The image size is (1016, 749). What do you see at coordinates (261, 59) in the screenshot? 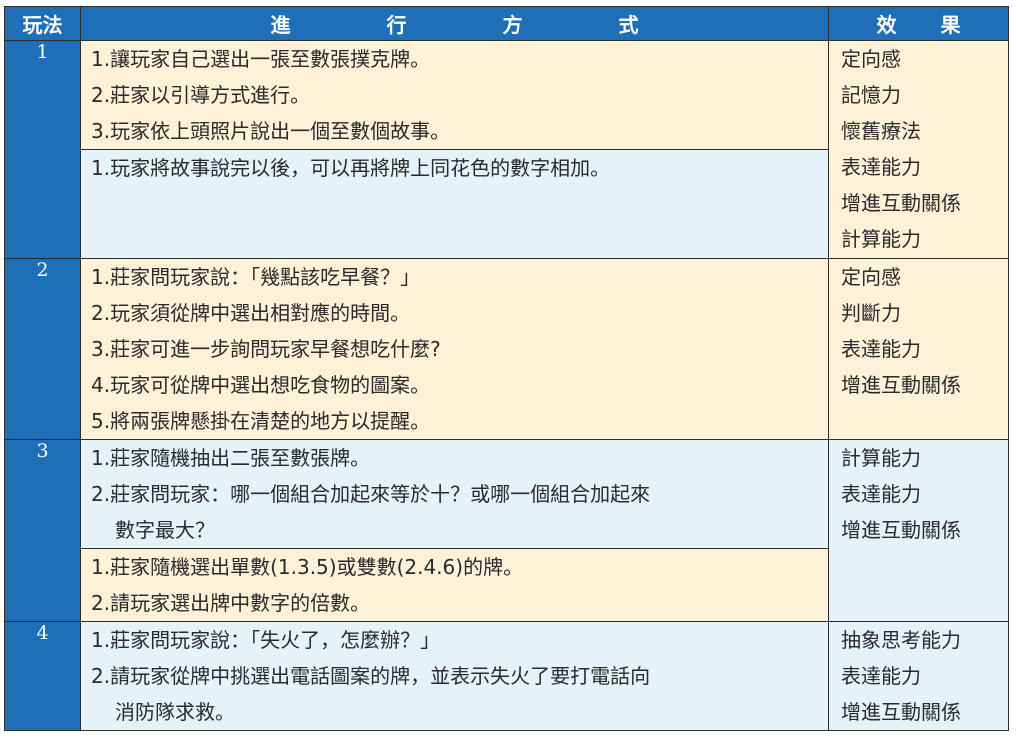
I see `method-line: 1.讓玩家自己選出一張至數張撲克牌。` at bounding box center [261, 59].